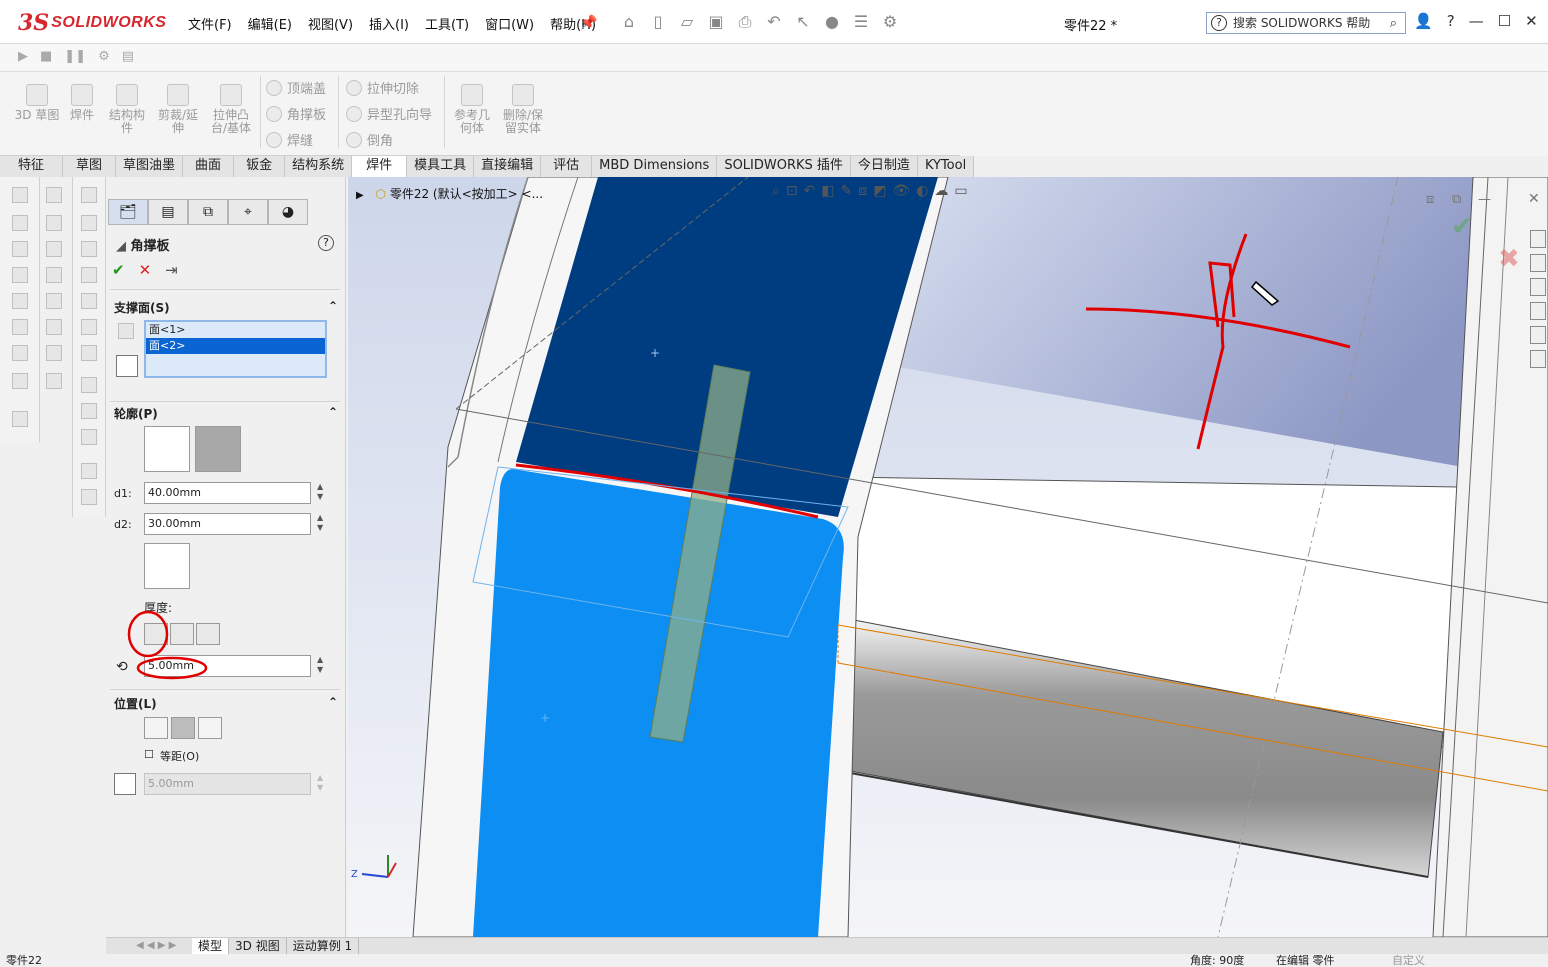 This screenshot has width=1548, height=967. I want to click on close-button: ✕, so click(1531, 21).